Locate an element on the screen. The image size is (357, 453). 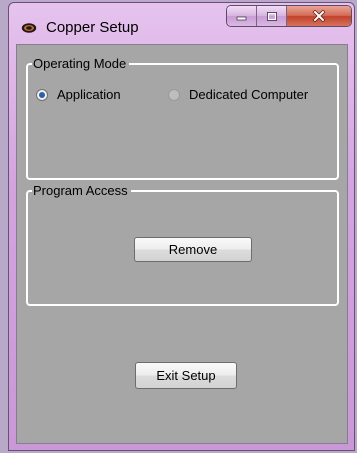
maximize-button is located at coordinates (272, 16).